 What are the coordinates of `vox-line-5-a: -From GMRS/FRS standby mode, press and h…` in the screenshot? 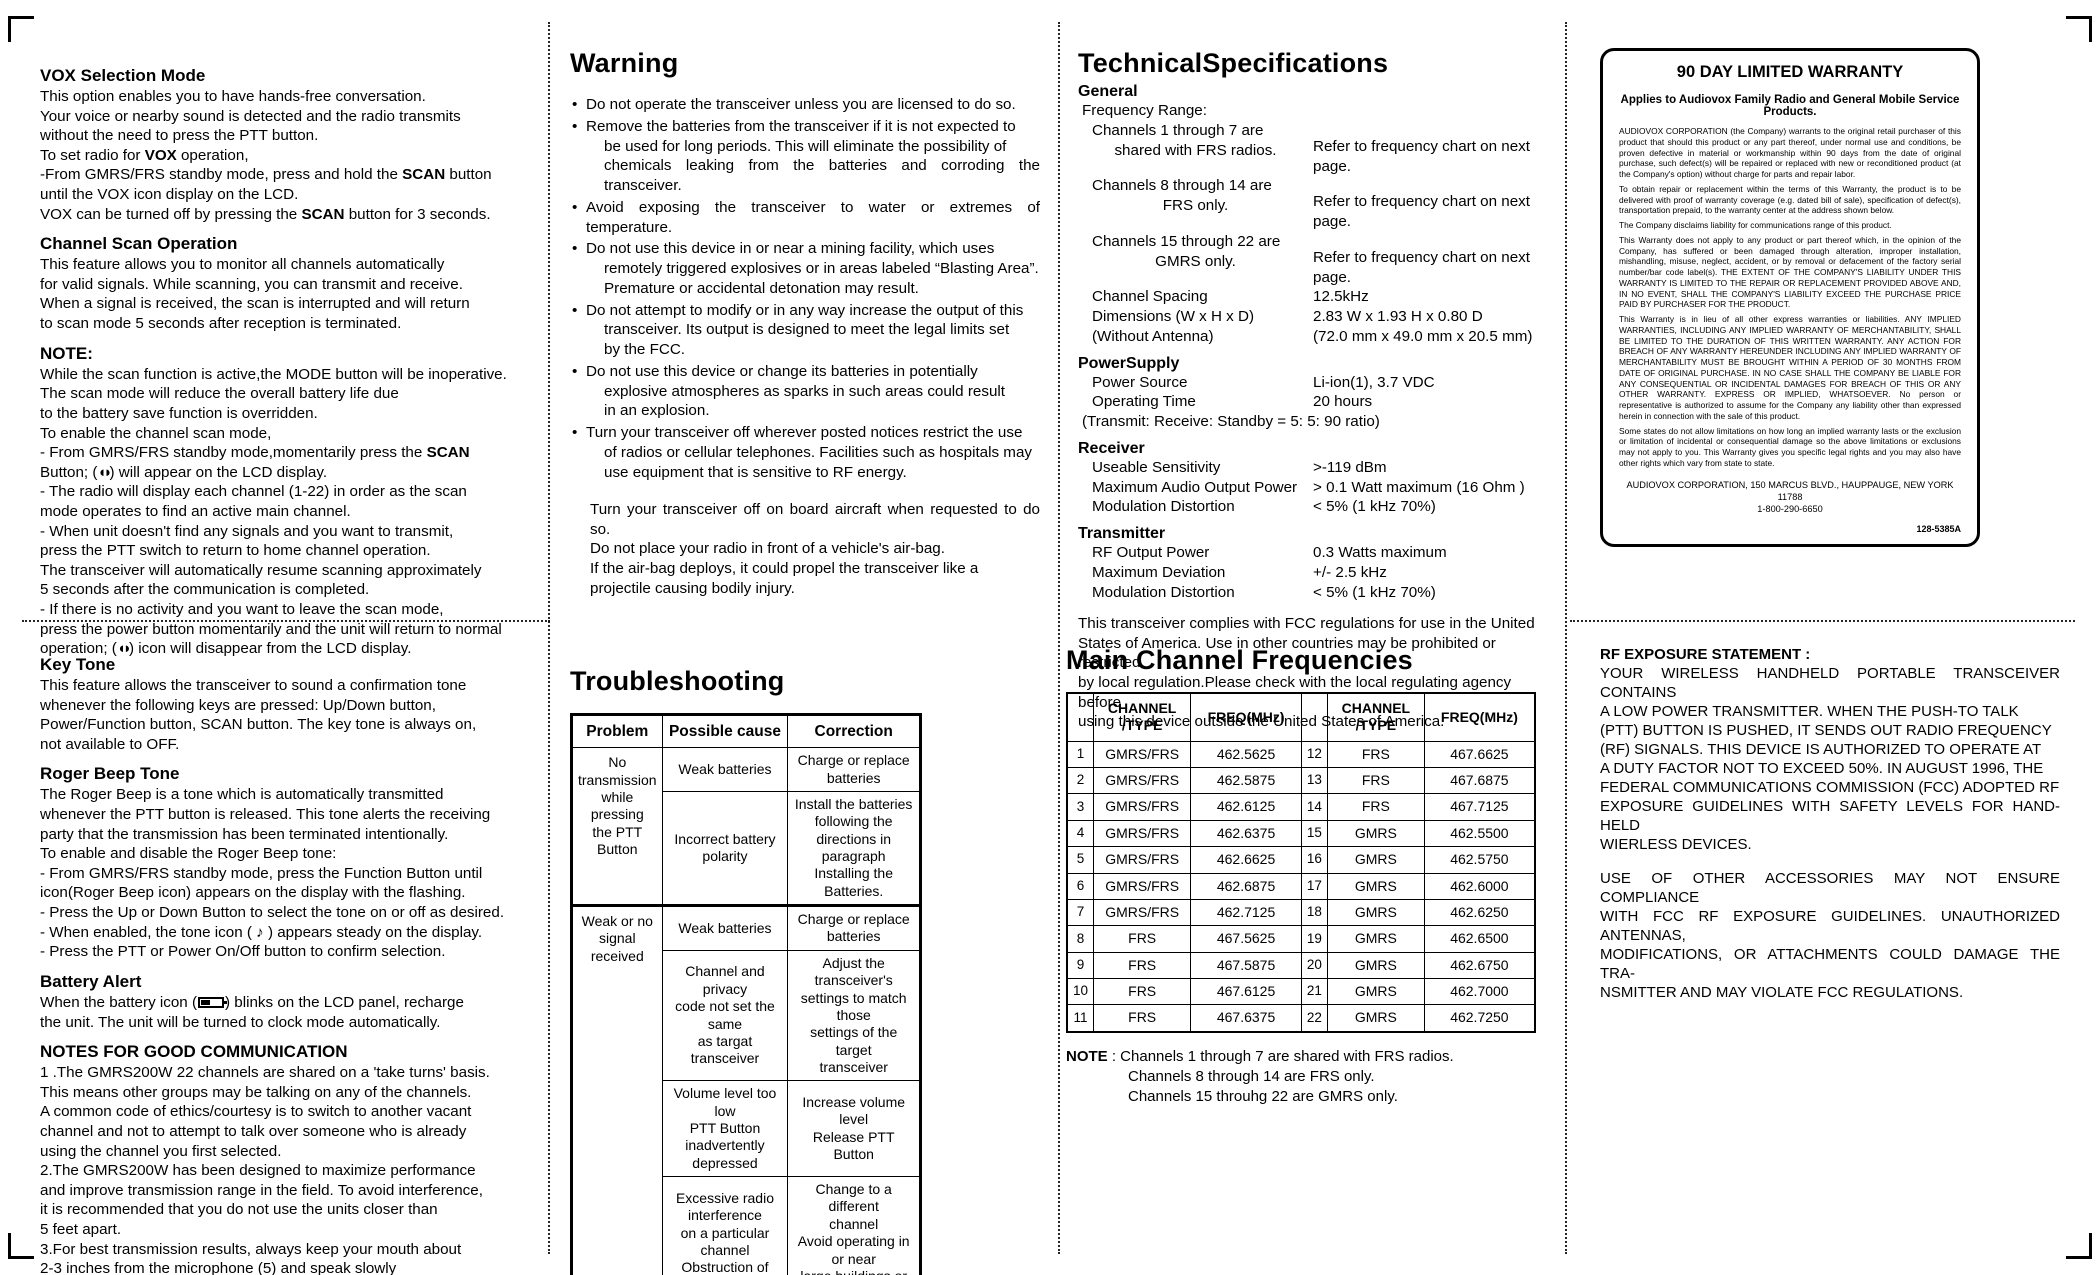 It's located at (221, 175).